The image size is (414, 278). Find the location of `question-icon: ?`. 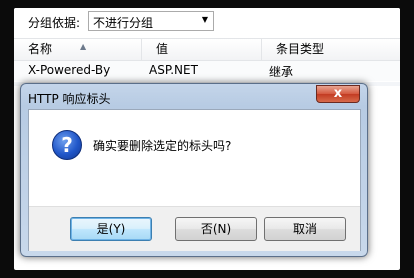

question-icon: ? is located at coordinates (67, 145).